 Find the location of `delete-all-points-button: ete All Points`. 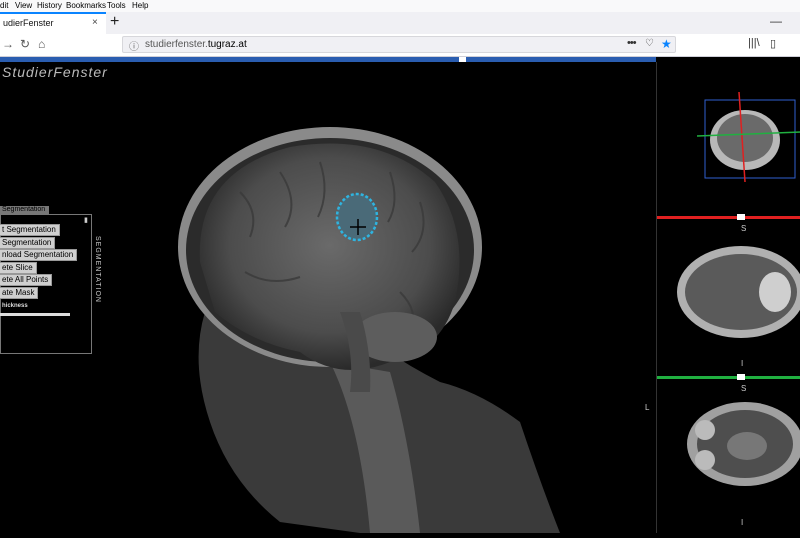

delete-all-points-button: ete All Points is located at coordinates (26, 280).